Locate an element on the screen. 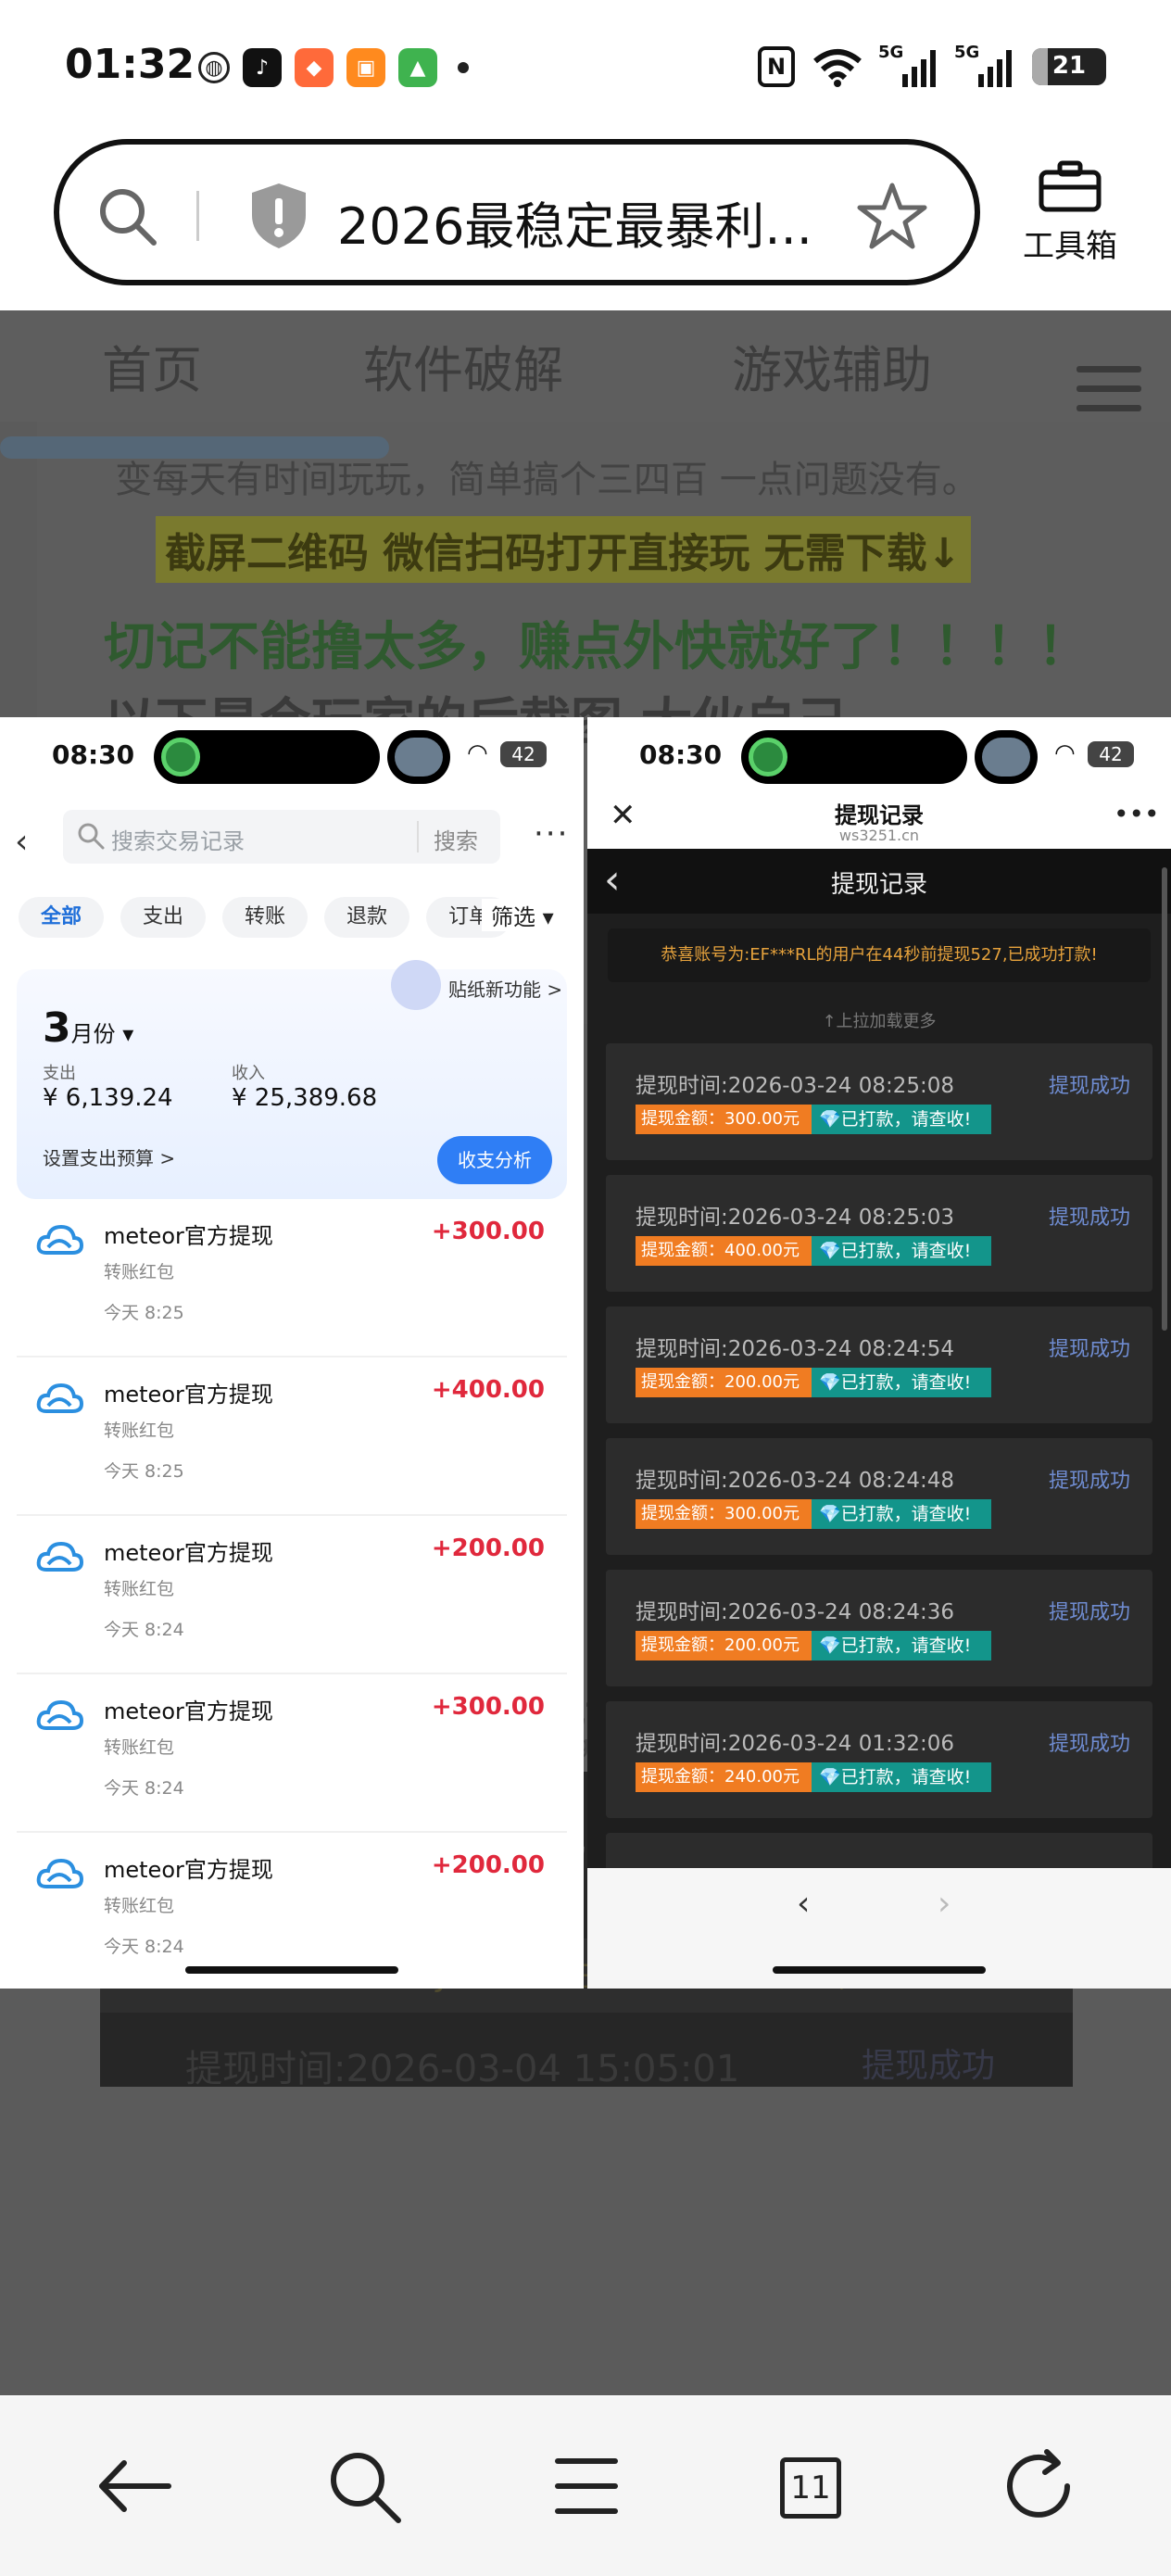 This screenshot has height=2576, width=1171. sticker-feature-link: 贴纸新功能 > is located at coordinates (477, 985).